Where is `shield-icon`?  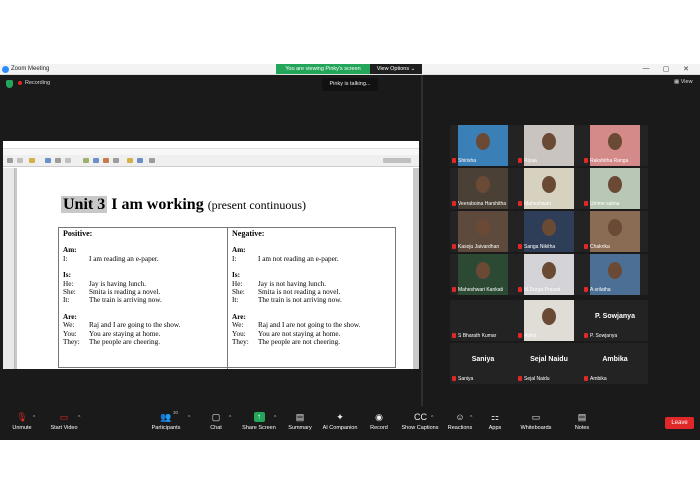 shield-icon is located at coordinates (9, 84).